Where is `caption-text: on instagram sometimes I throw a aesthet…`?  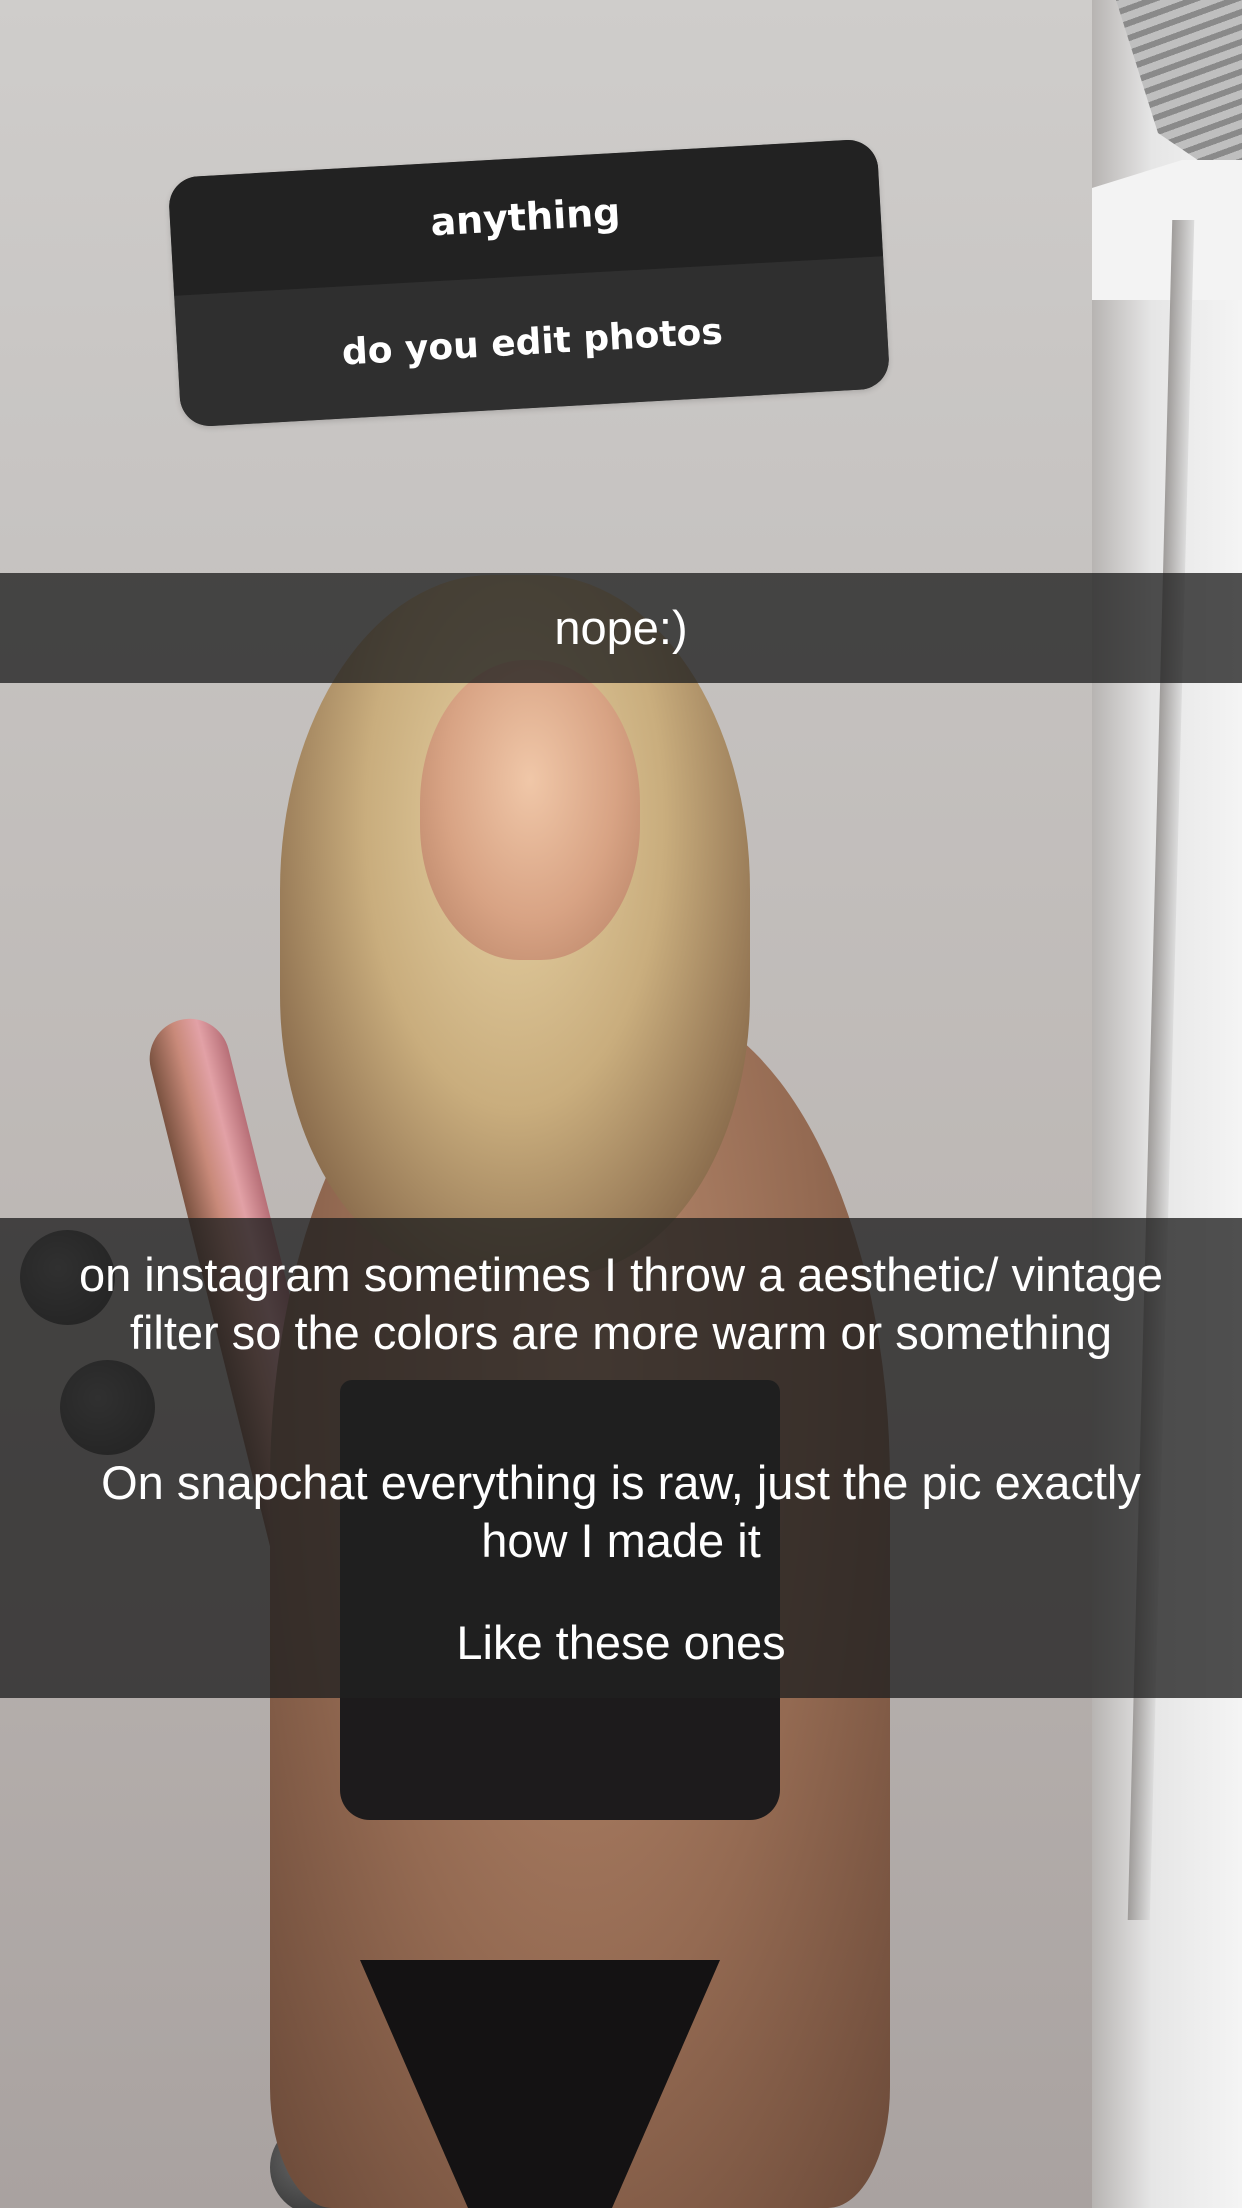
caption-text: on instagram sometimes I throw a aesthet… is located at coordinates (621, 1303).